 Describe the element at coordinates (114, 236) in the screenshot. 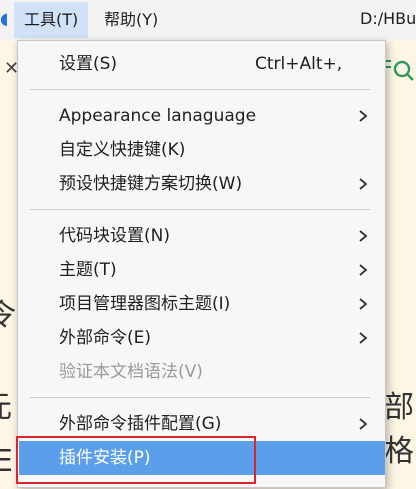

I see `menu-item-label: 代码块设置(N)` at that location.